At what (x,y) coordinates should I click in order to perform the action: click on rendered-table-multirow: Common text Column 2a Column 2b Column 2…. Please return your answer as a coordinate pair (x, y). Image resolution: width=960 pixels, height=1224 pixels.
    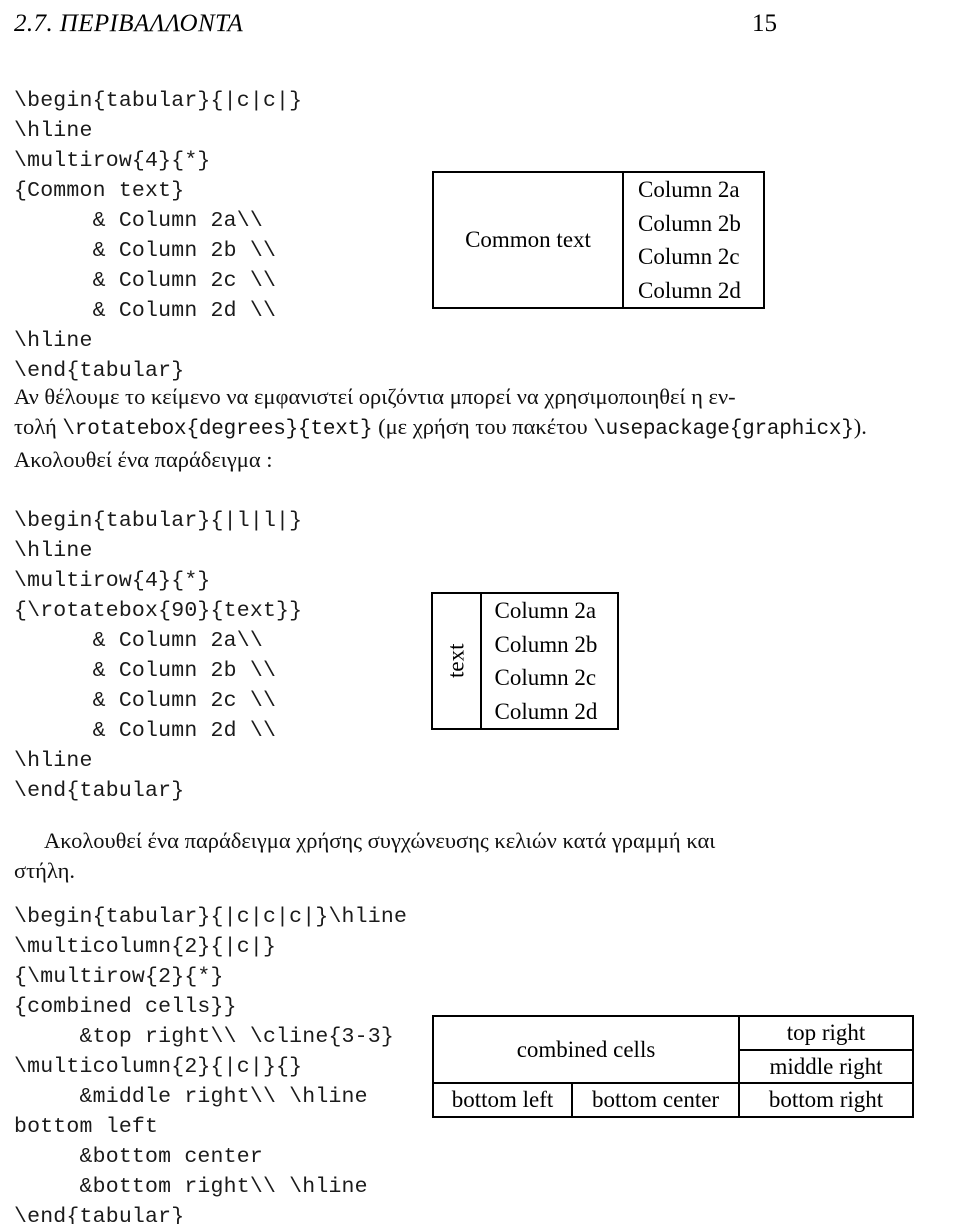
    Looking at the image, I should click on (598, 240).